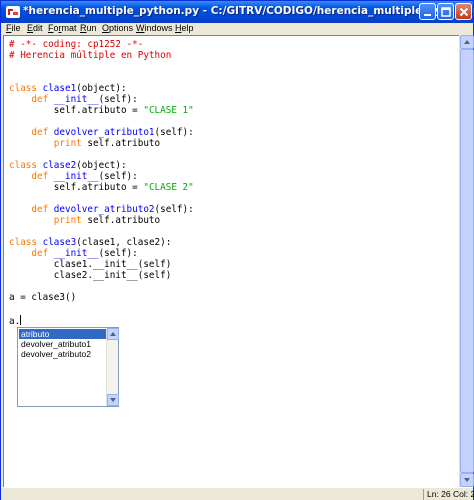  I want to click on menu-format: Format, so click(62, 28).